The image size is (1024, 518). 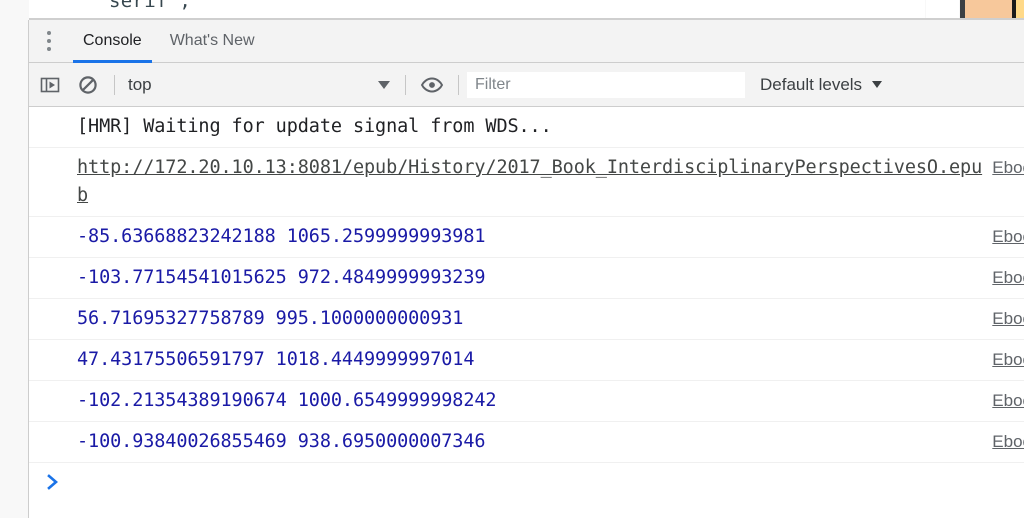 I want to click on console-toolbar: top Default levels, so click(x=526, y=85).